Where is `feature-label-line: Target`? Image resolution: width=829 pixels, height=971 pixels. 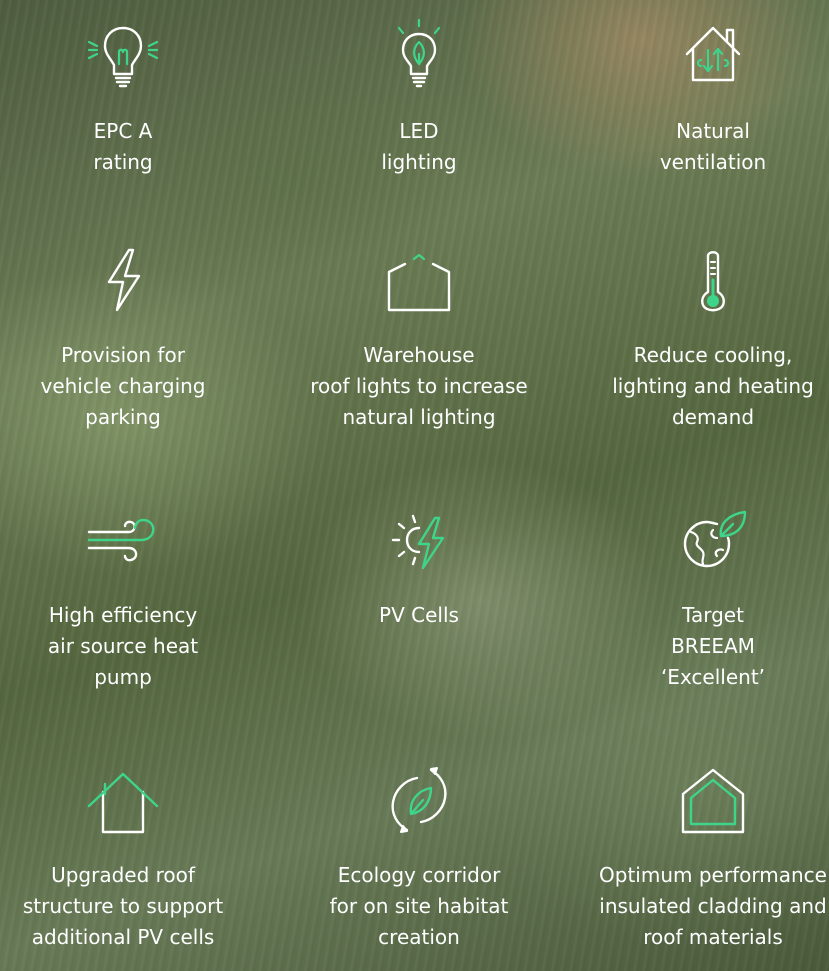
feature-label-line: Target is located at coordinates (713, 615).